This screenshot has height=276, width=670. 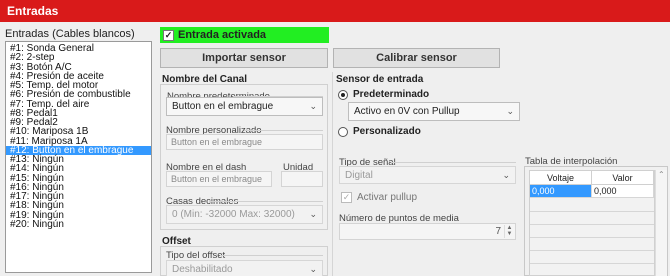 What do you see at coordinates (202, 269) in the screenshot?
I see `offset-type-value: Deshabilitado` at bounding box center [202, 269].